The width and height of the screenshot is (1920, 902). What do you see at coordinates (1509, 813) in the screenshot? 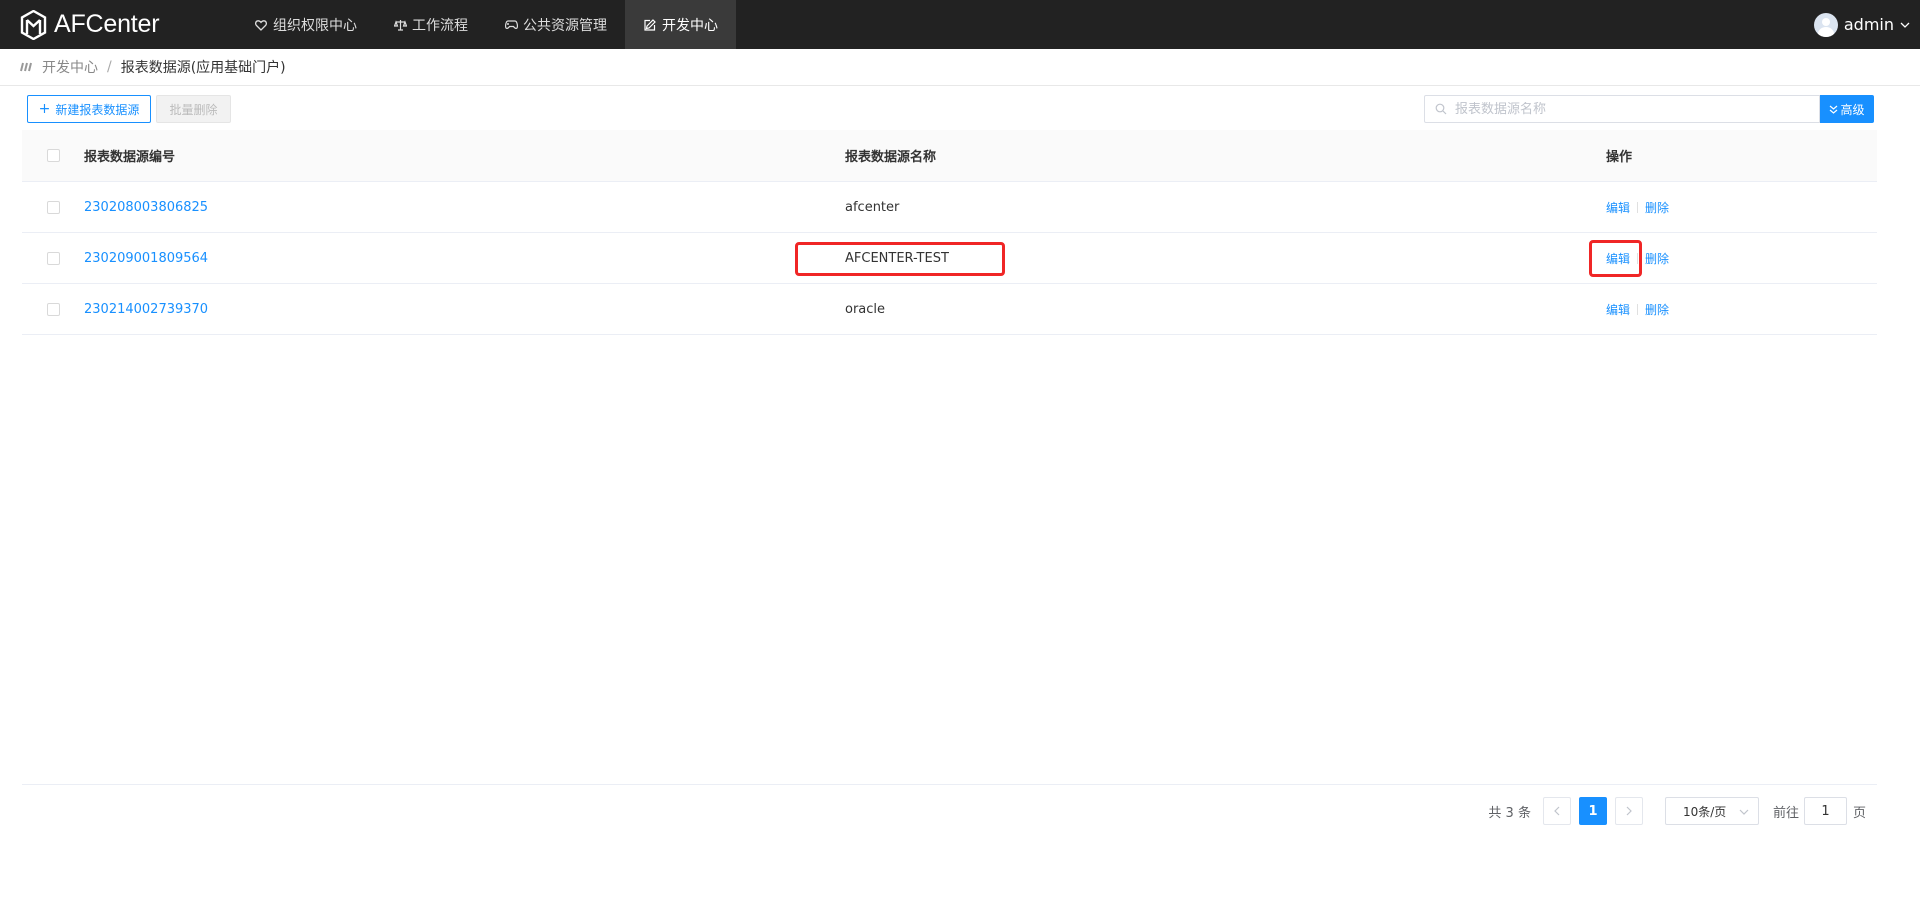
I see `total-count: 共 3 条` at bounding box center [1509, 813].